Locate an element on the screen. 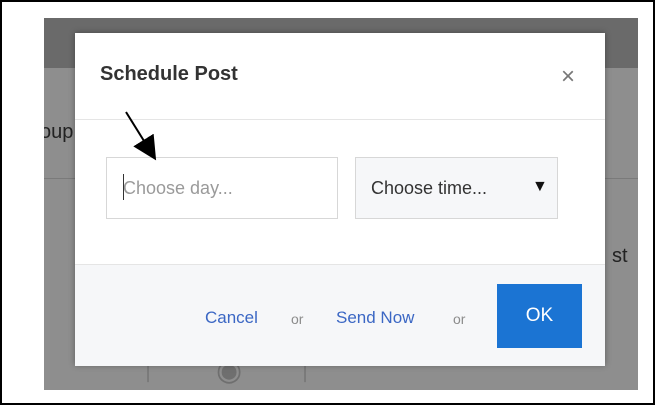  annotation-arrow-icon is located at coordinates (141, 136).